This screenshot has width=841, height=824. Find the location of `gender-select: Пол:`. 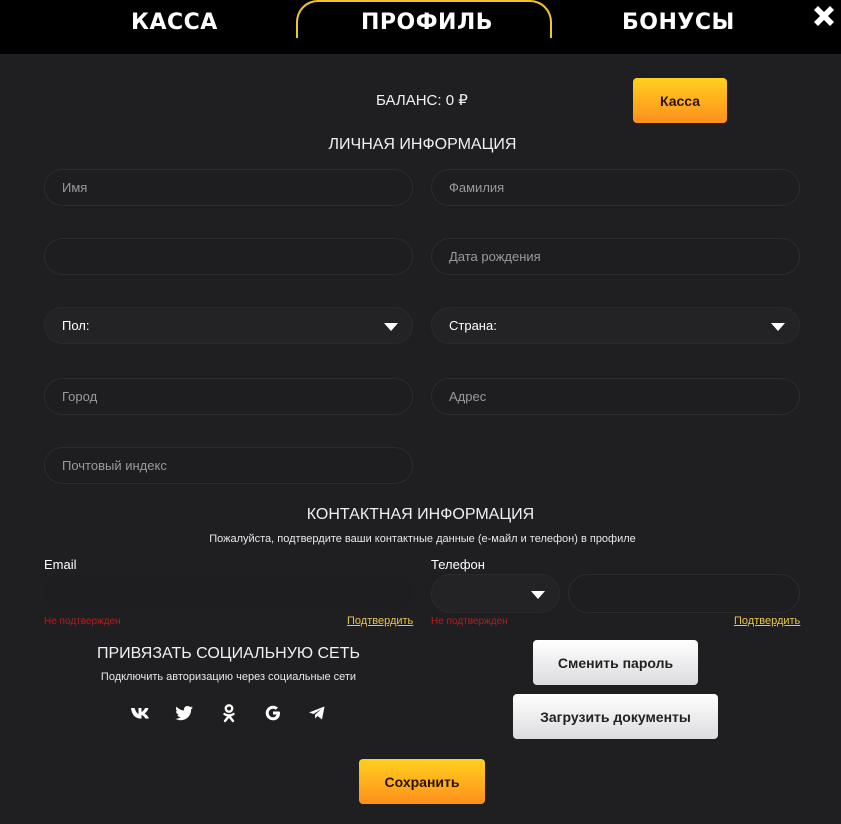

gender-select: Пол: is located at coordinates (228, 325).